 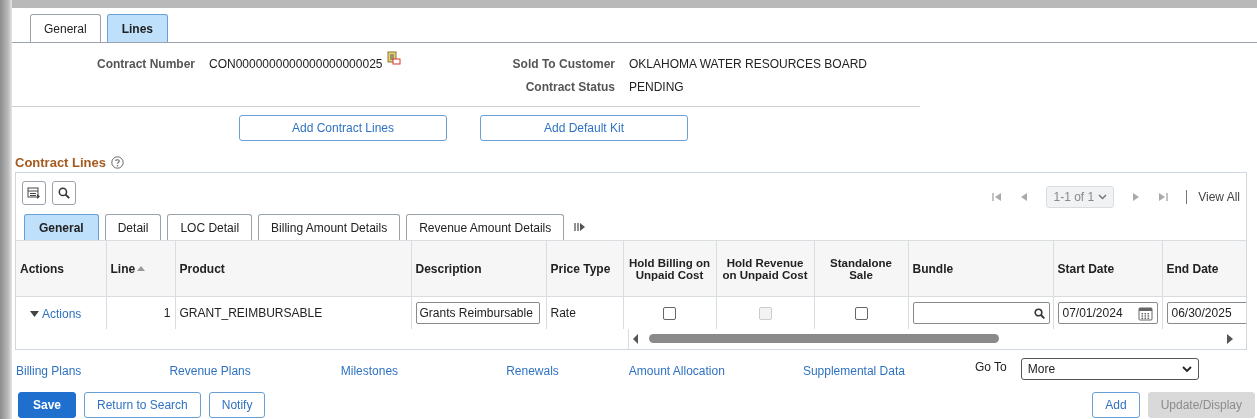 What do you see at coordinates (65, 28) in the screenshot?
I see `page-tab: General` at bounding box center [65, 28].